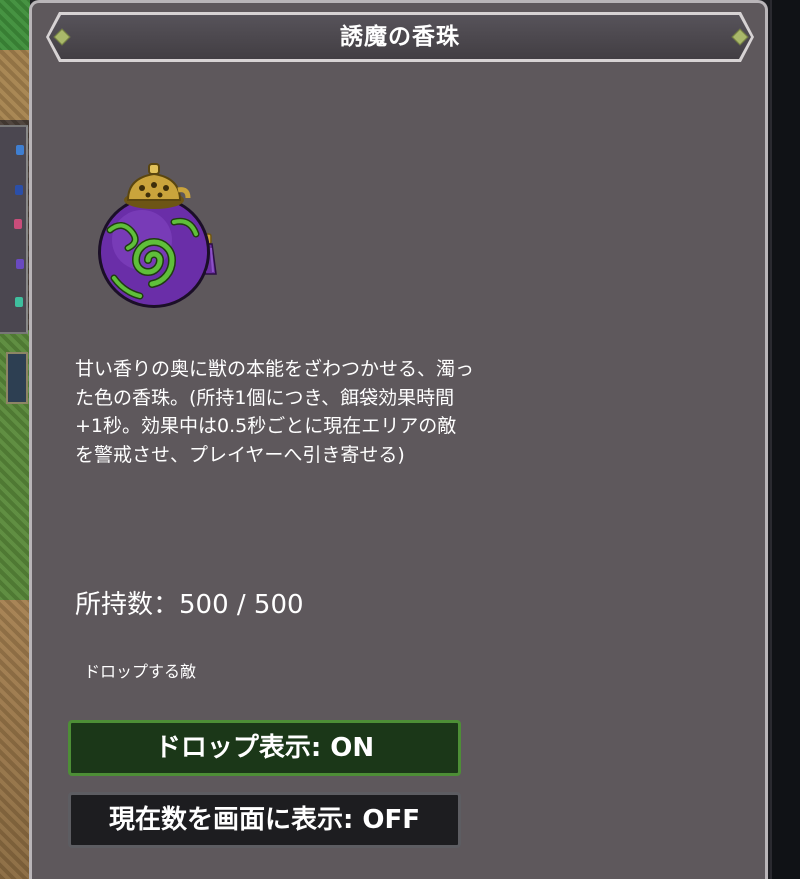 Image resolution: width=800 pixels, height=879 pixels. Describe the element at coordinates (264, 748) in the screenshot. I see `drop-display-toggle-button: ドロップ表示: ON` at that location.